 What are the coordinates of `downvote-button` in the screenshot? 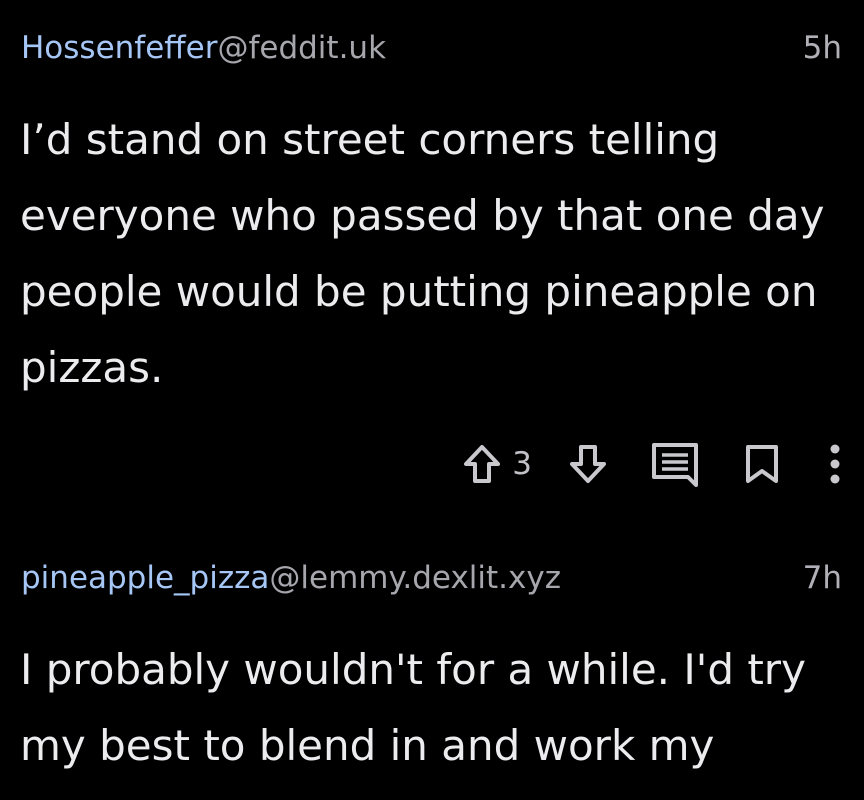 It's located at (588, 464).